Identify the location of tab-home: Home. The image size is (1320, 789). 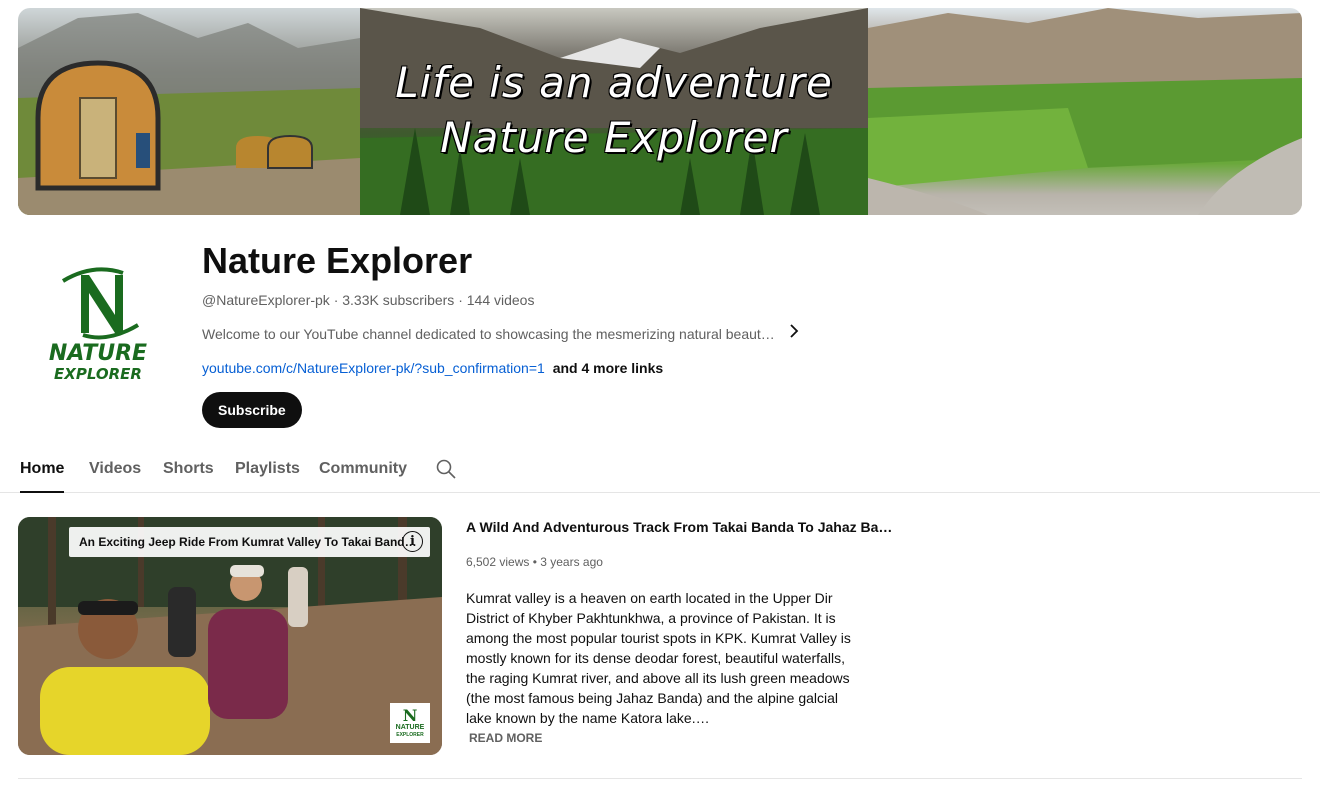
(42, 476).